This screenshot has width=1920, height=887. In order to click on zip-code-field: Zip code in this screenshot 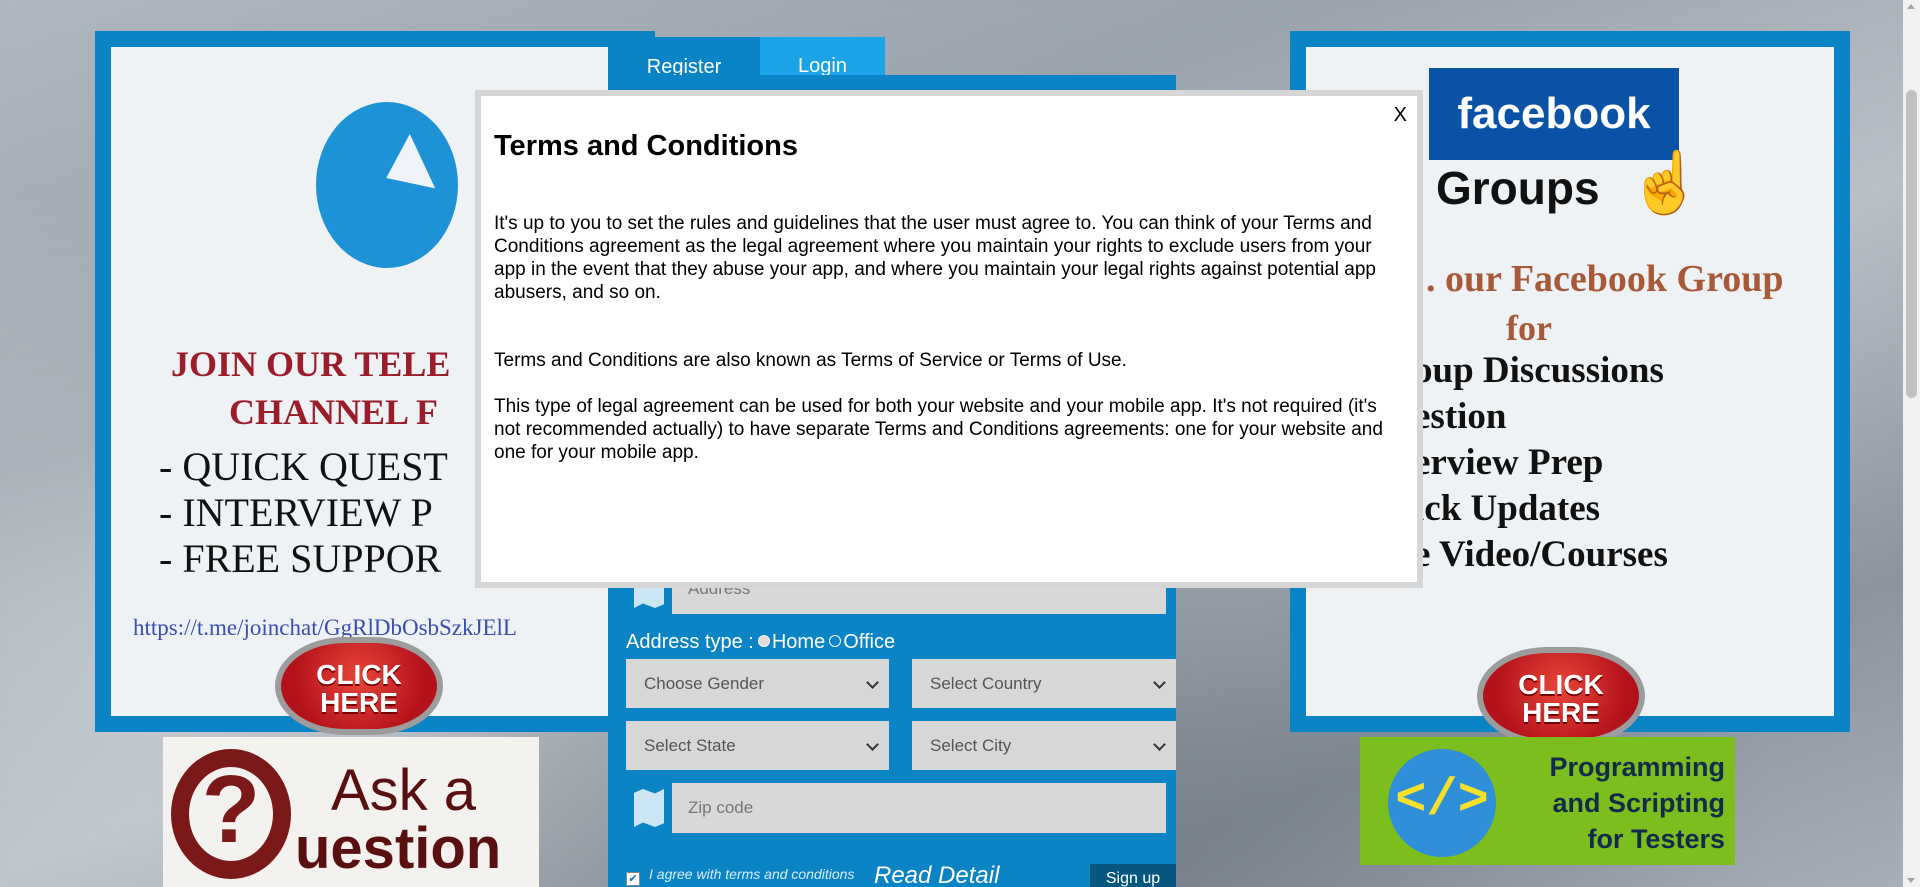, I will do `click(896, 808)`.